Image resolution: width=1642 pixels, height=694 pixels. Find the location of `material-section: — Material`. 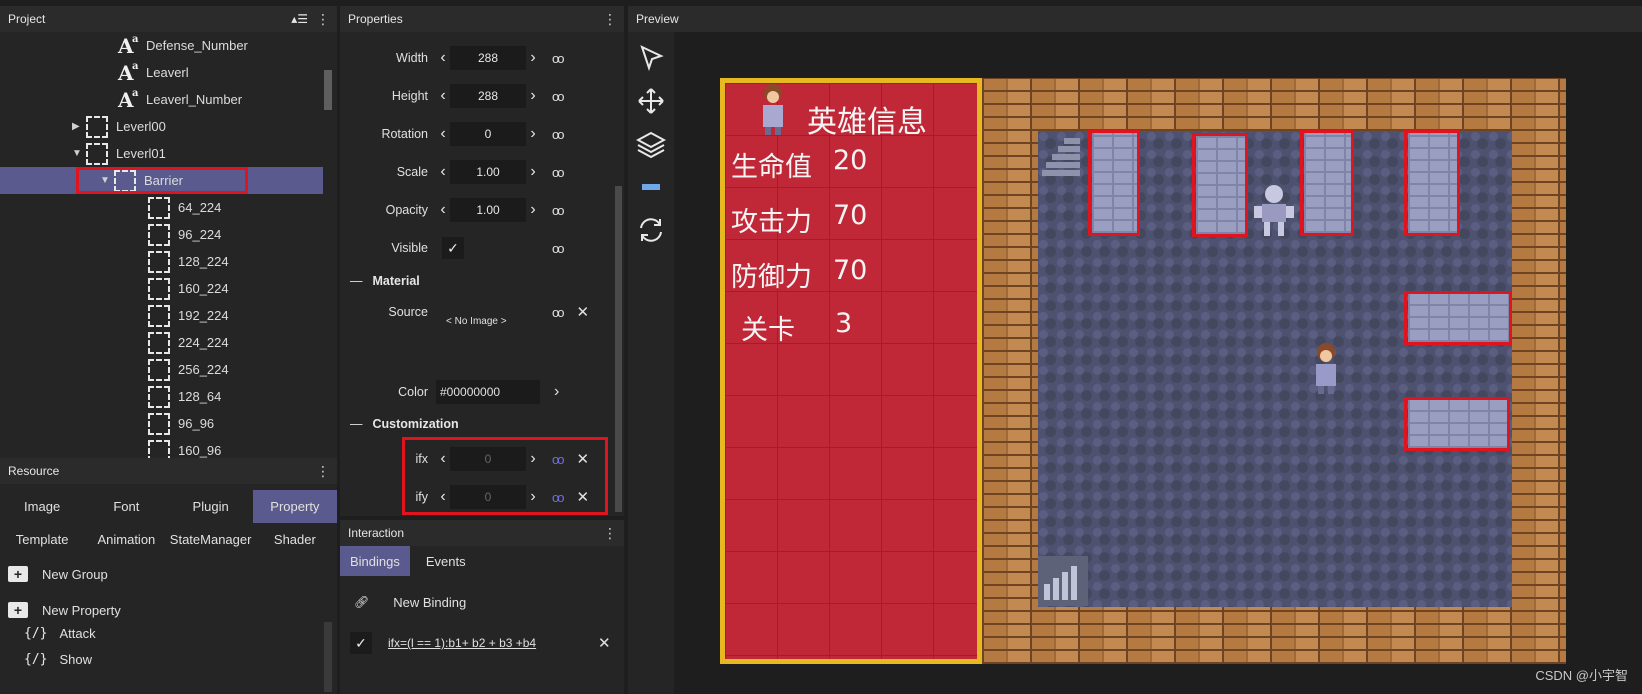

material-section: — Material is located at coordinates (385, 281).